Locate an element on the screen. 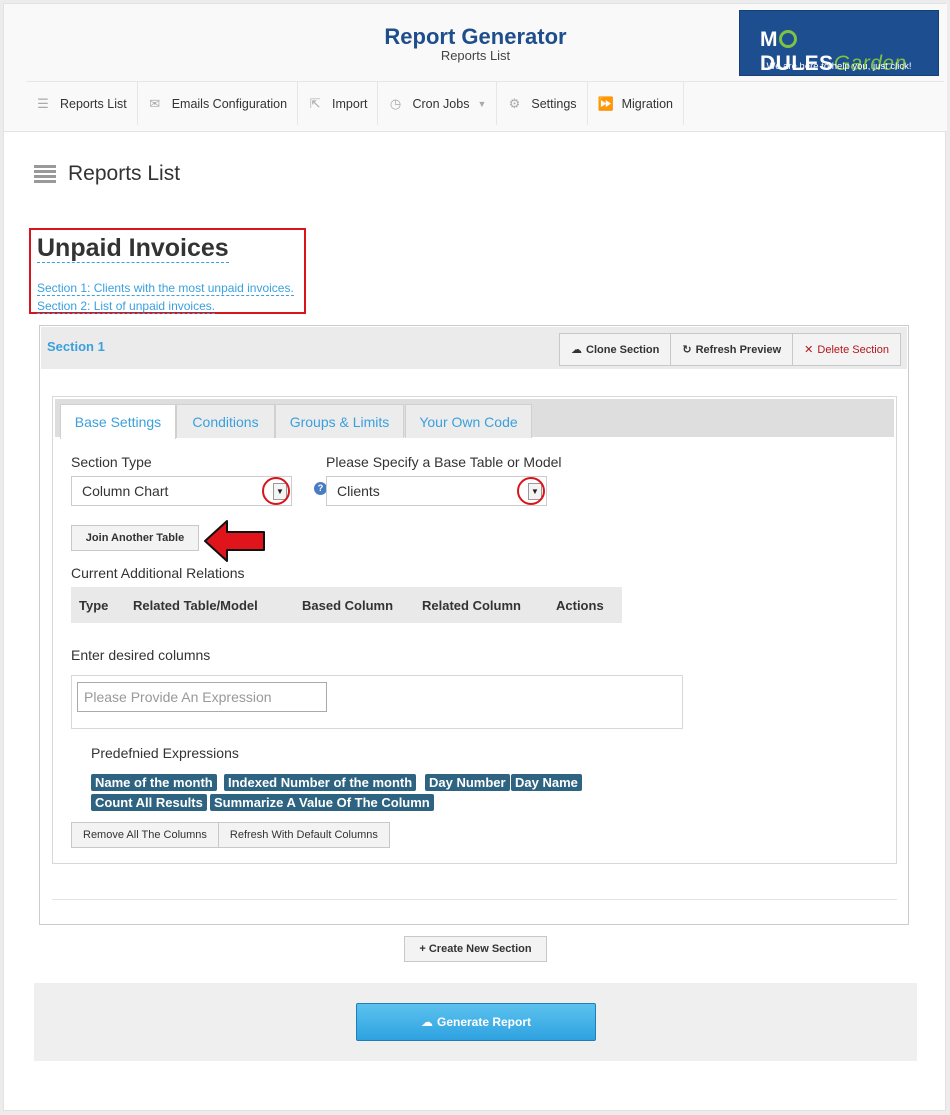 The image size is (950, 1115). nav-label: Settings is located at coordinates (554, 103).